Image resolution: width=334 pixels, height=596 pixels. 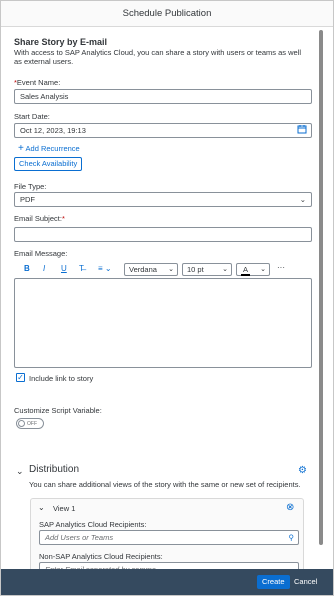 What do you see at coordinates (292, 537) in the screenshot?
I see `user-icon: ⚲` at bounding box center [292, 537].